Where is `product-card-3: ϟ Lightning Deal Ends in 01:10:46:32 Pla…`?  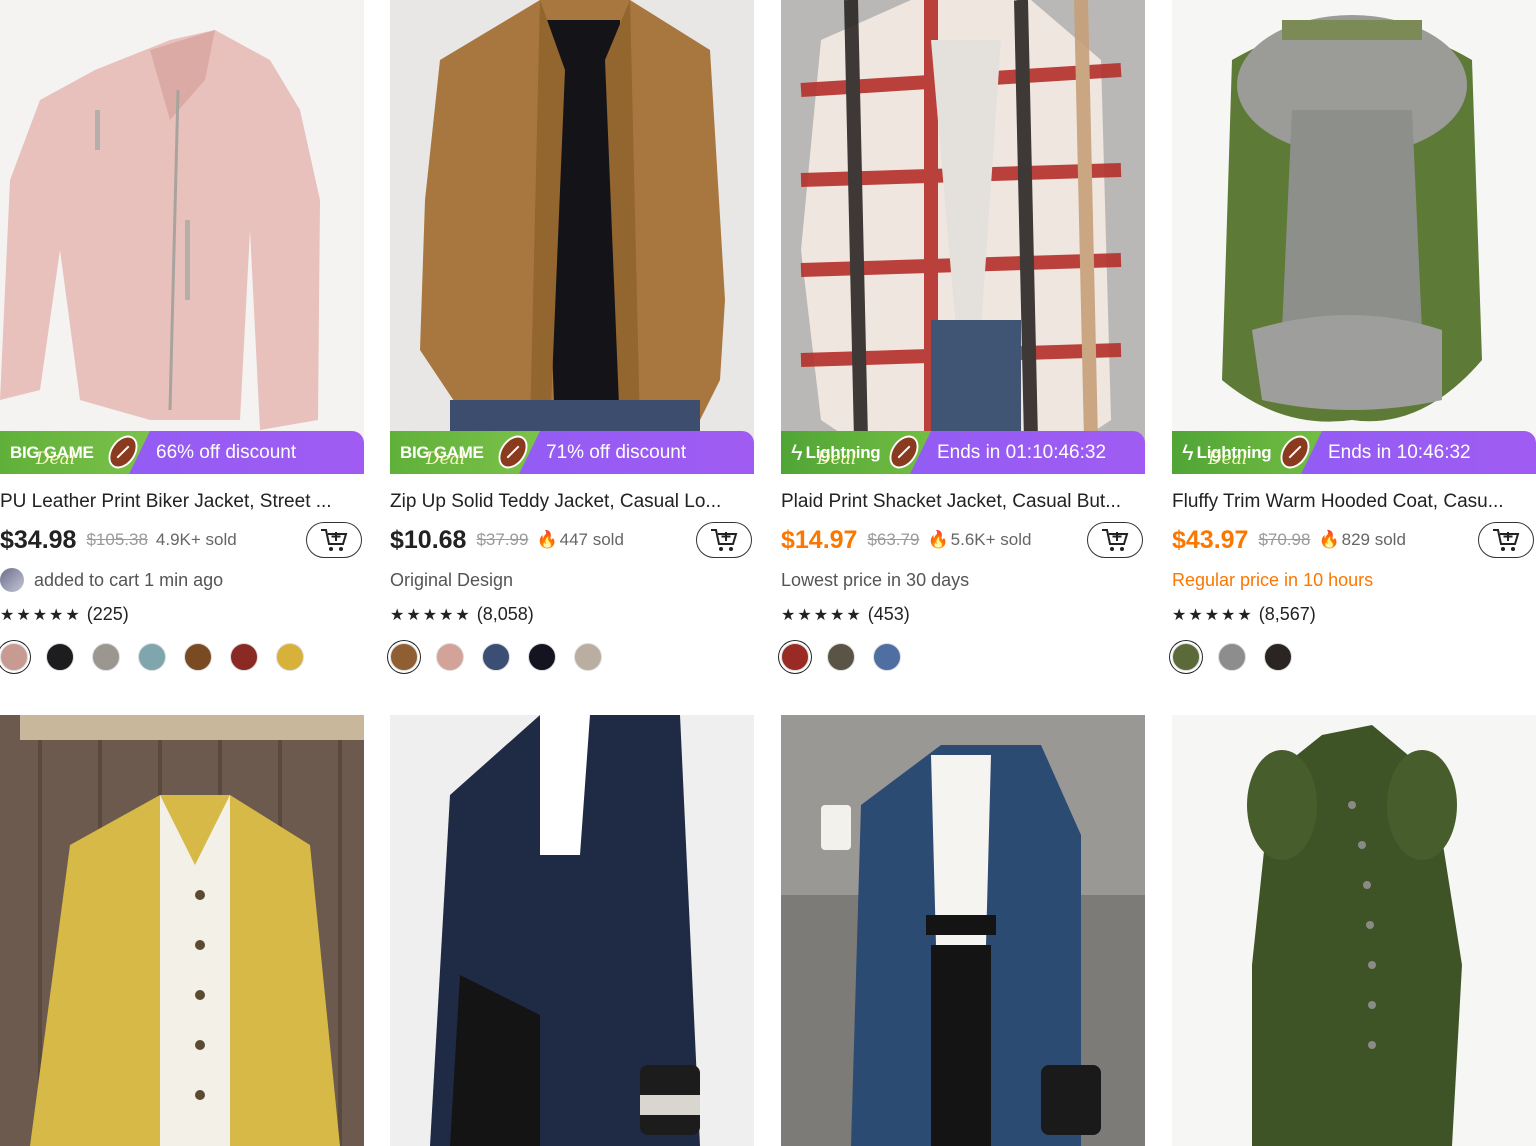
product-card-3: ϟ Lightning Deal Ends in 01:10:46:32 Pla… is located at coordinates (964, 335).